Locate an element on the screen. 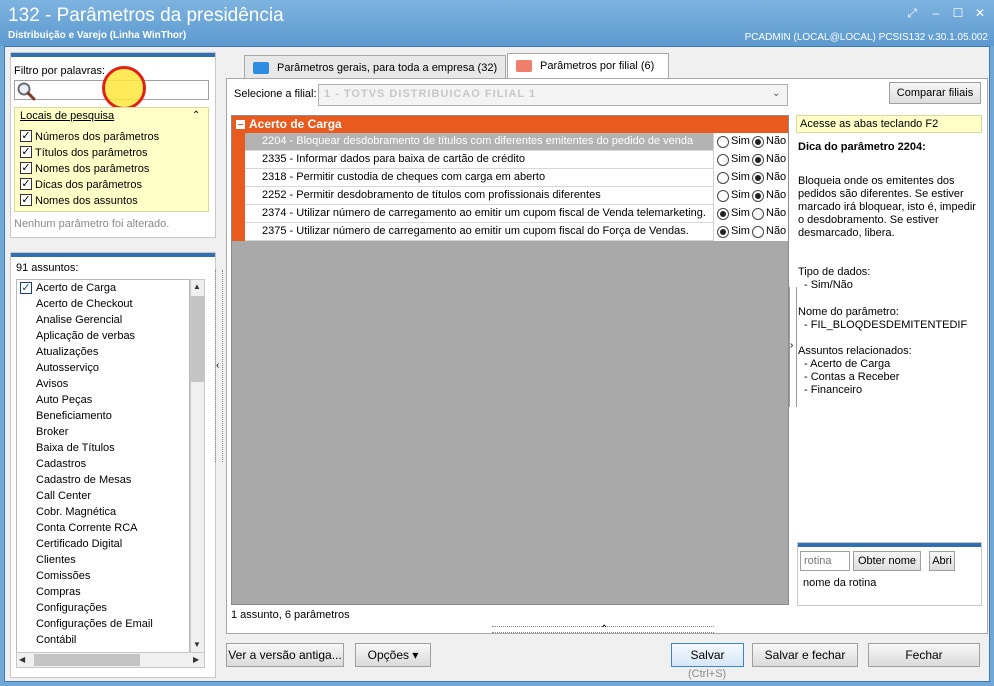  search-location-option: ✓ Dicas dos parâmetros is located at coordinates (81, 186).